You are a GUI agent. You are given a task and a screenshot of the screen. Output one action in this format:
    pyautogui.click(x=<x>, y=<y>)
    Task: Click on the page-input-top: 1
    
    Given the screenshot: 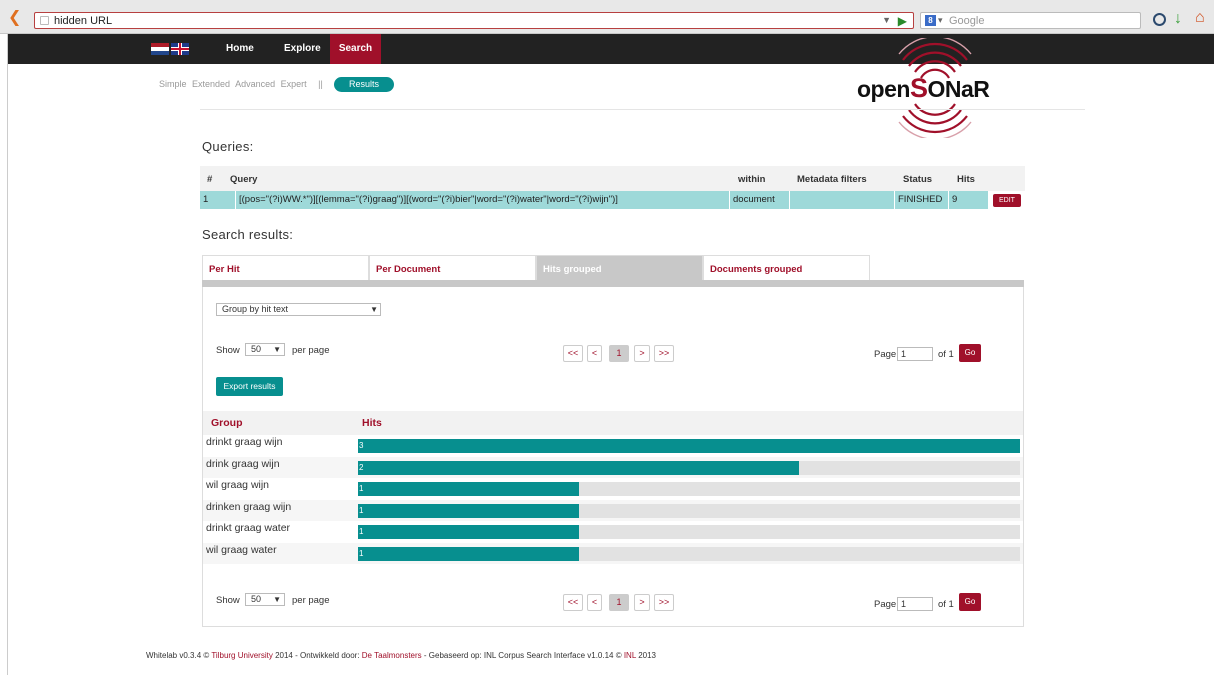 What is the action you would take?
    pyautogui.click(x=915, y=354)
    